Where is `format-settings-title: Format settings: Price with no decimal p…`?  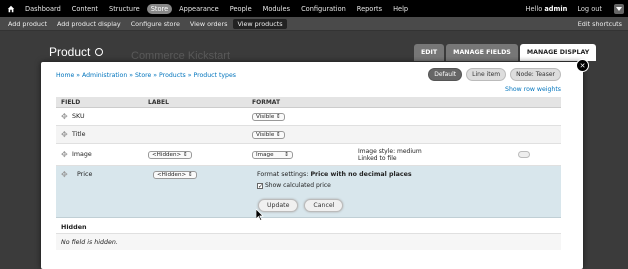
format-settings-title: Format settings: Price with no decimal p… is located at coordinates (334, 174).